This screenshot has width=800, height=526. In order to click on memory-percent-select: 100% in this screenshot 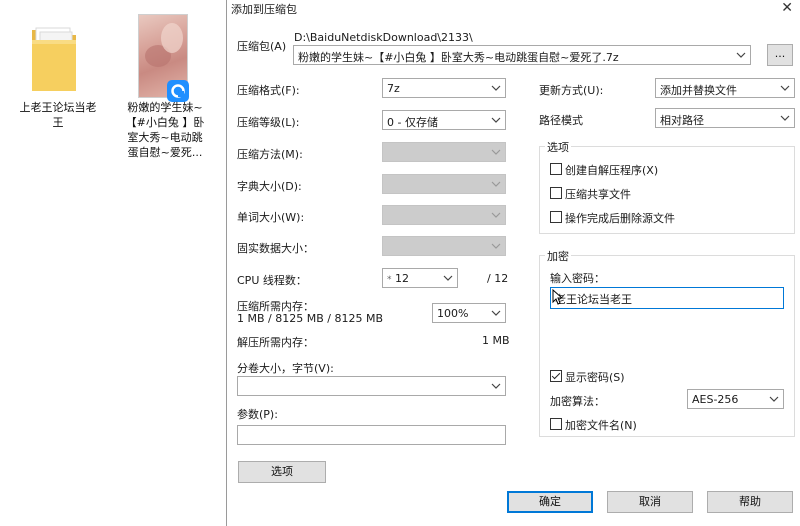, I will do `click(469, 313)`.